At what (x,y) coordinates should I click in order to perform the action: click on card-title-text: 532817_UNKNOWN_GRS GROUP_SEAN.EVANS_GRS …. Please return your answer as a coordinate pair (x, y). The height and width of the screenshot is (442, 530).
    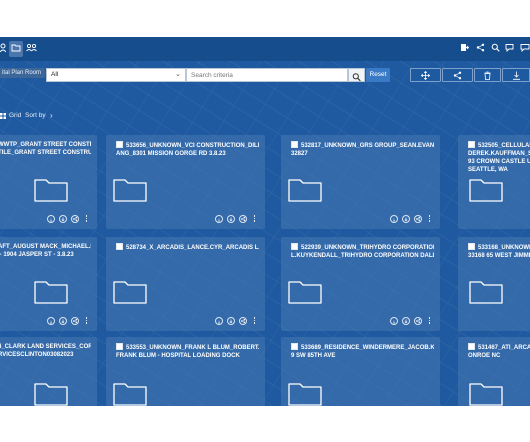
    Looking at the image, I should click on (362, 150).